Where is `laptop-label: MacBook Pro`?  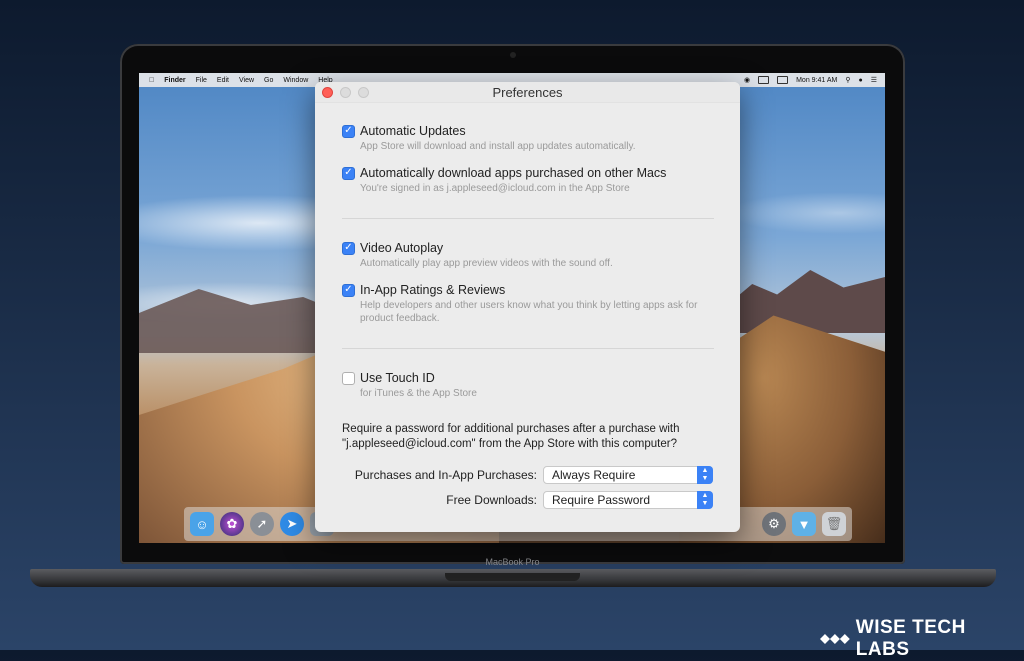 laptop-label: MacBook Pro is located at coordinates (512, 562).